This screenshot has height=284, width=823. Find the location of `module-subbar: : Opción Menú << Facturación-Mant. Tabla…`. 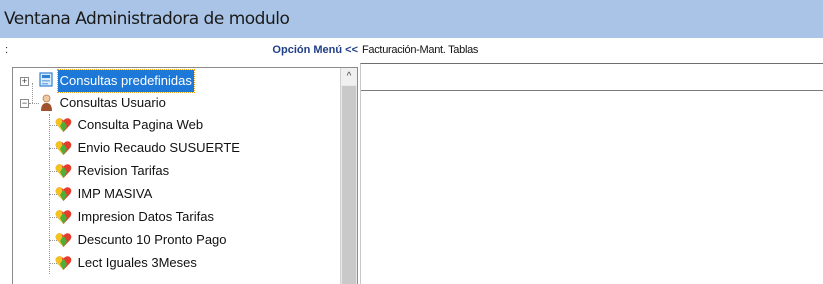

module-subbar: : Opción Menú << Facturación-Mant. Tabla… is located at coordinates (411, 50).